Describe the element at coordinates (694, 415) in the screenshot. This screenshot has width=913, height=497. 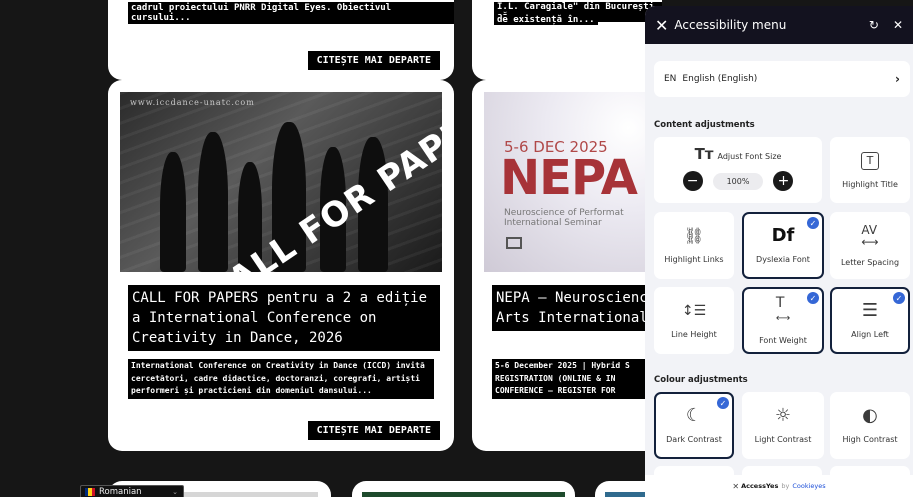
I see `moon-icon: ☾` at that location.